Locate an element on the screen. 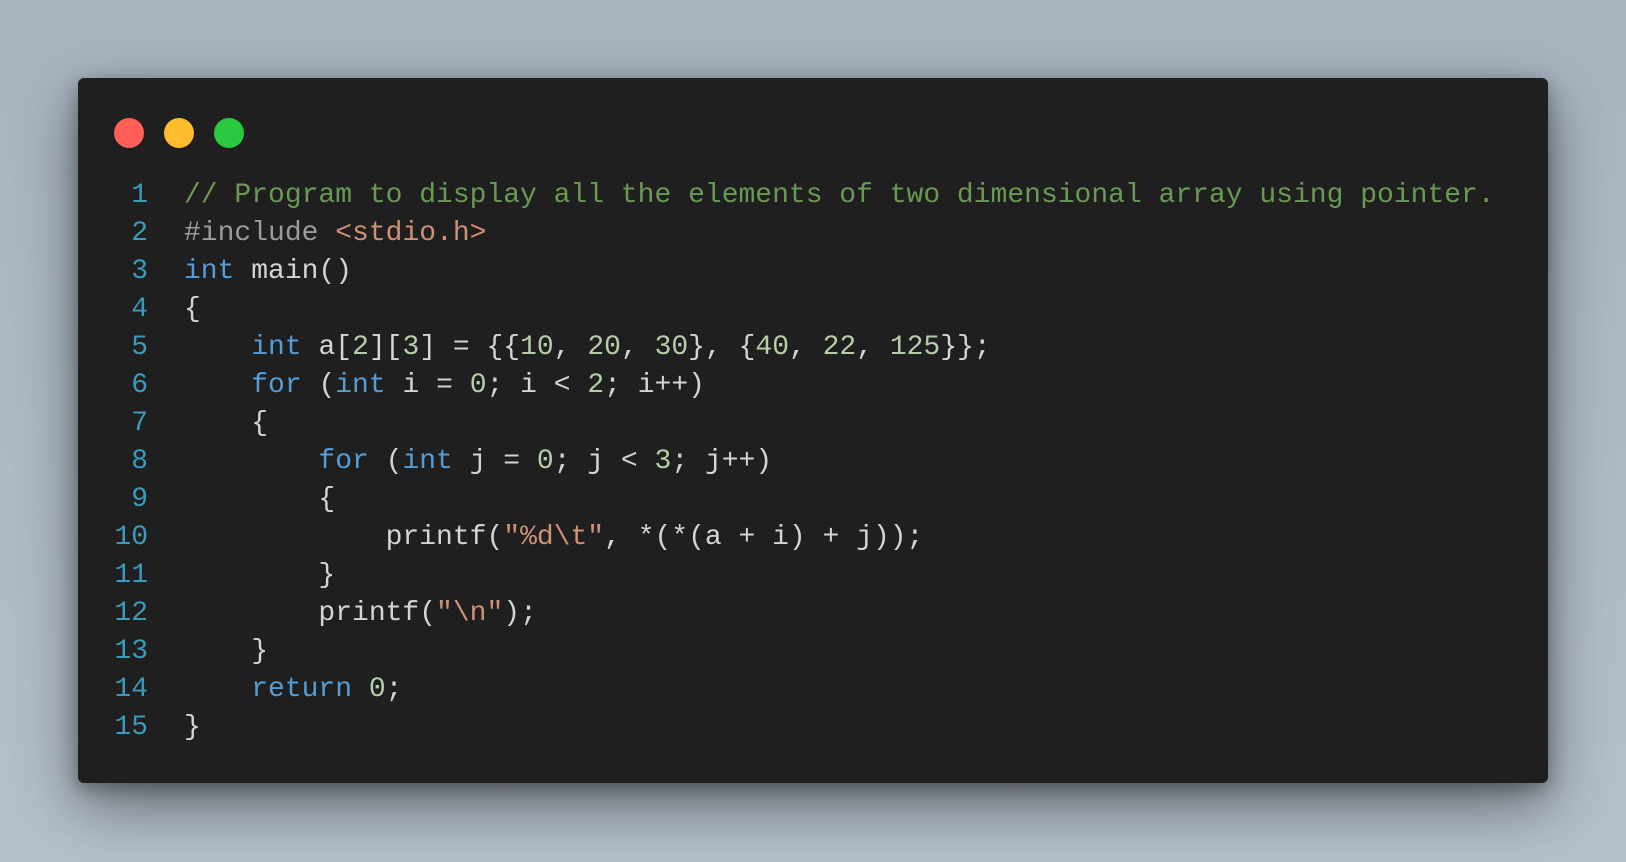  code-token-number: 30 is located at coordinates (671, 347).